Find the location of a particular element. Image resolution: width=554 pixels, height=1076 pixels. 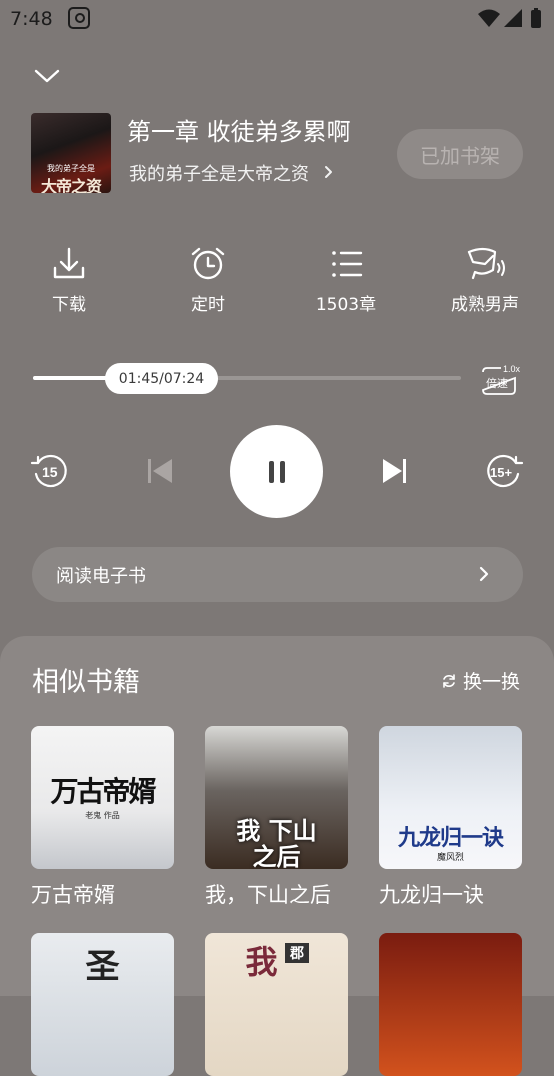

book-name: 我，下山之后 is located at coordinates (268, 895).